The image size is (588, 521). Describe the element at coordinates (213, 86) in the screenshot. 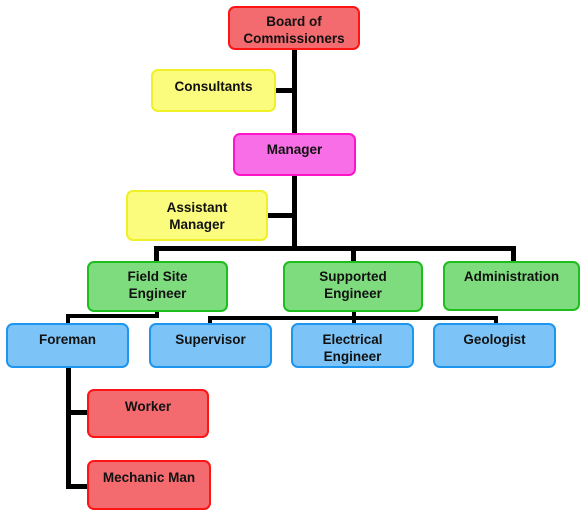

I see `node-label: Consultants` at that location.